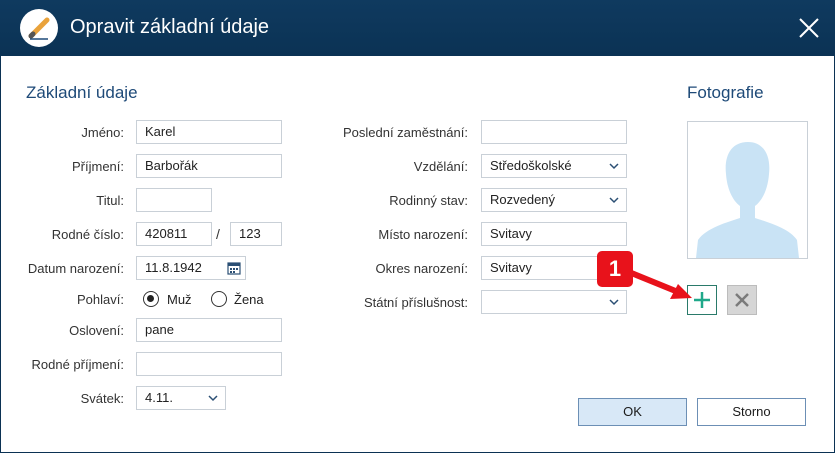 This screenshot has height=453, width=835. I want to click on ok-button: OK, so click(632, 412).